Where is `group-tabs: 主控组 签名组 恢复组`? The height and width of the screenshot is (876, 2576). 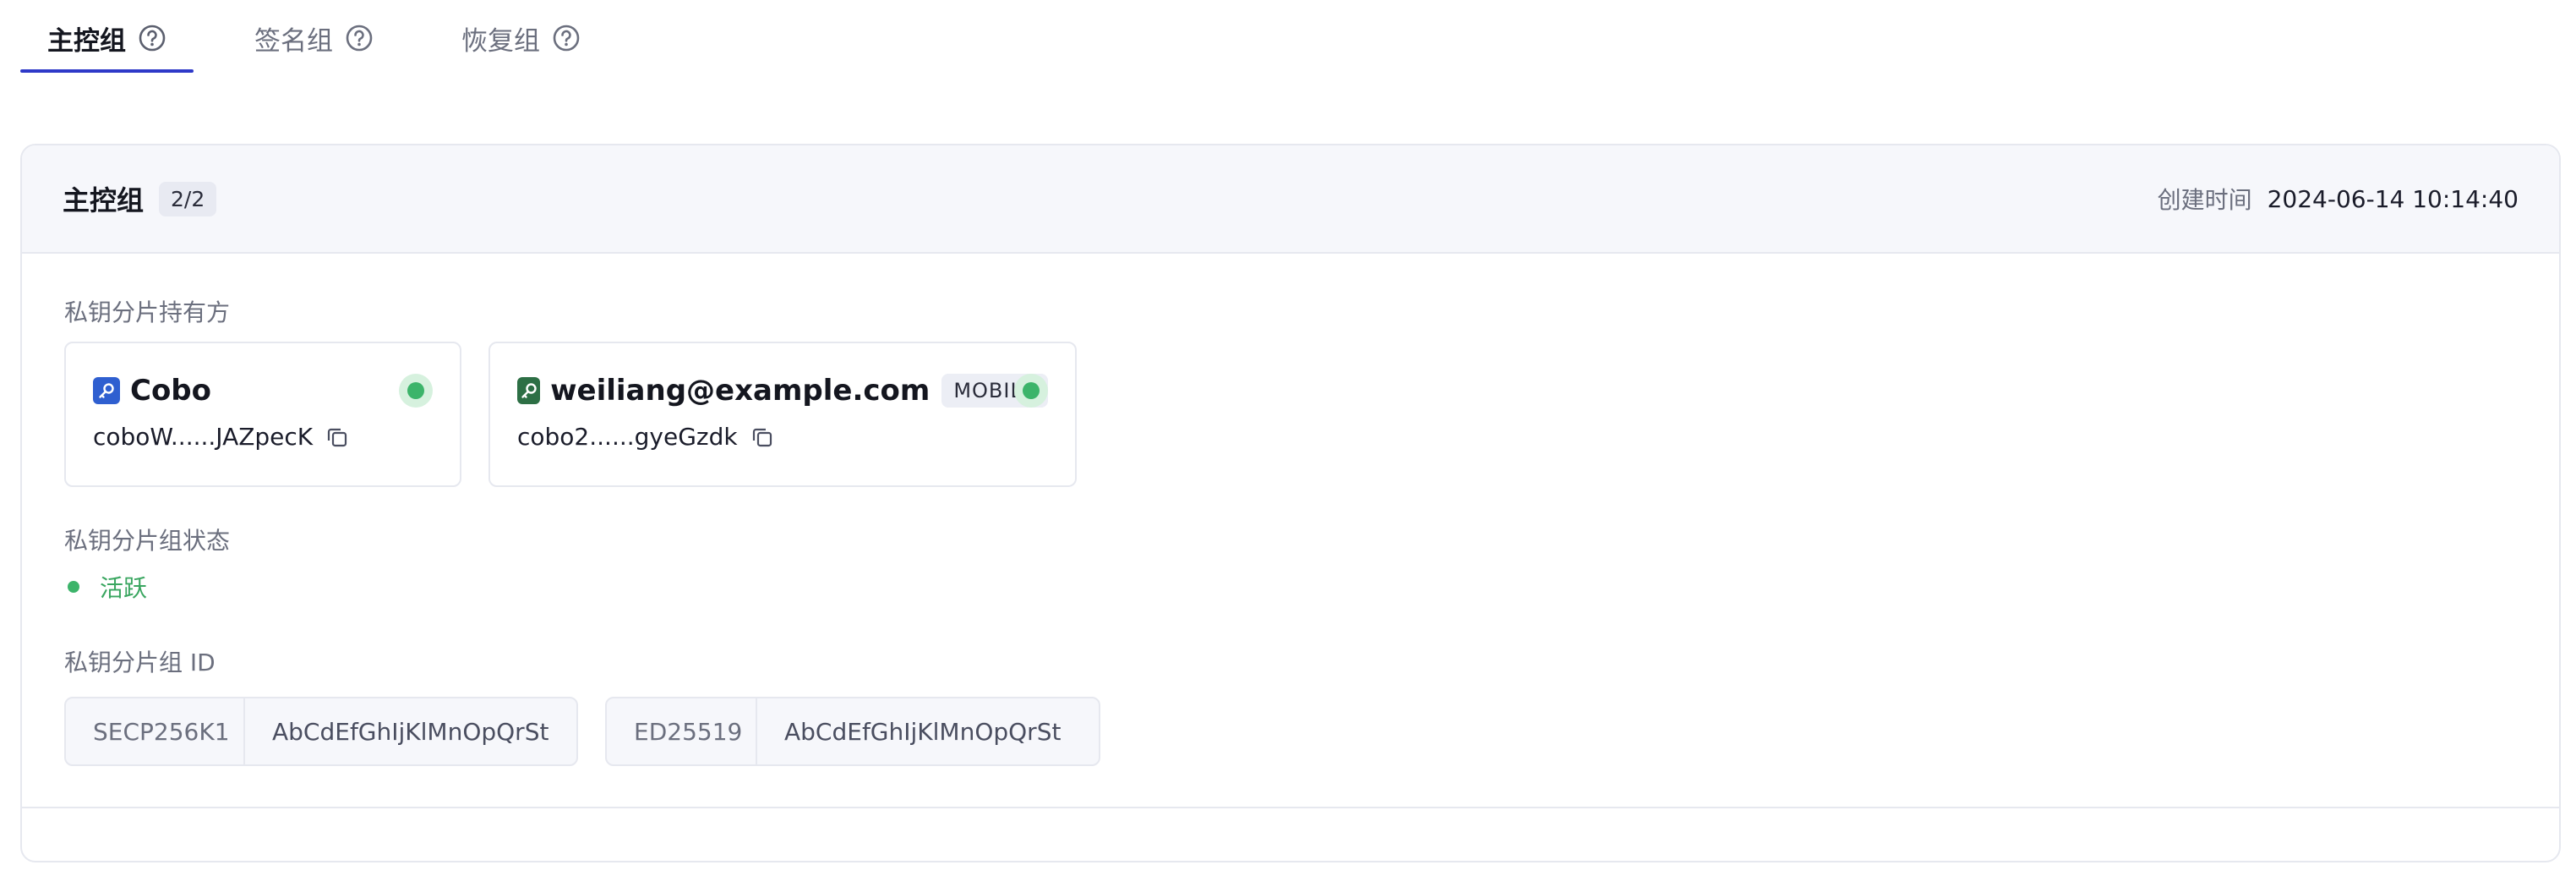 group-tabs: 主控组 签名组 恢复组 is located at coordinates (314, 38).